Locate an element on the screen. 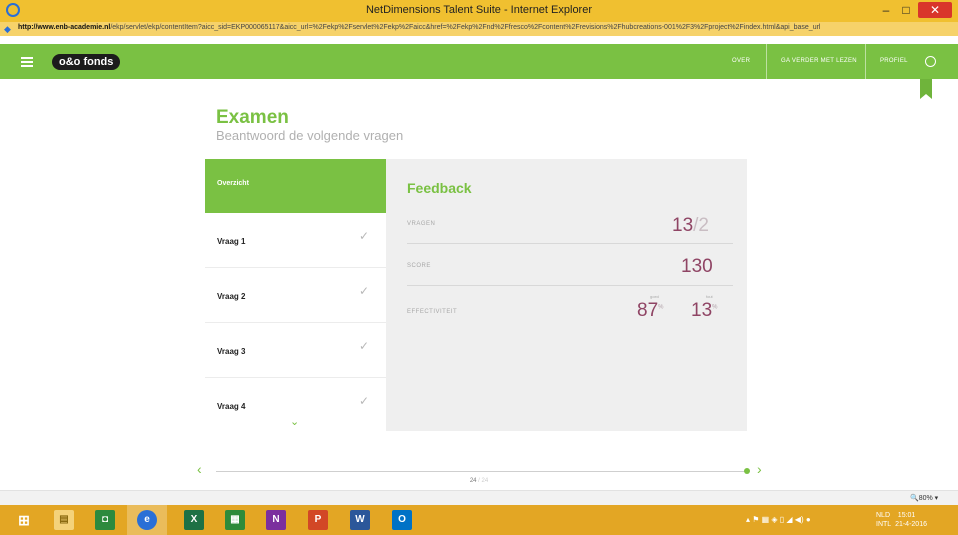 The width and height of the screenshot is (958, 535). questions-total: /2 is located at coordinates (701, 225).